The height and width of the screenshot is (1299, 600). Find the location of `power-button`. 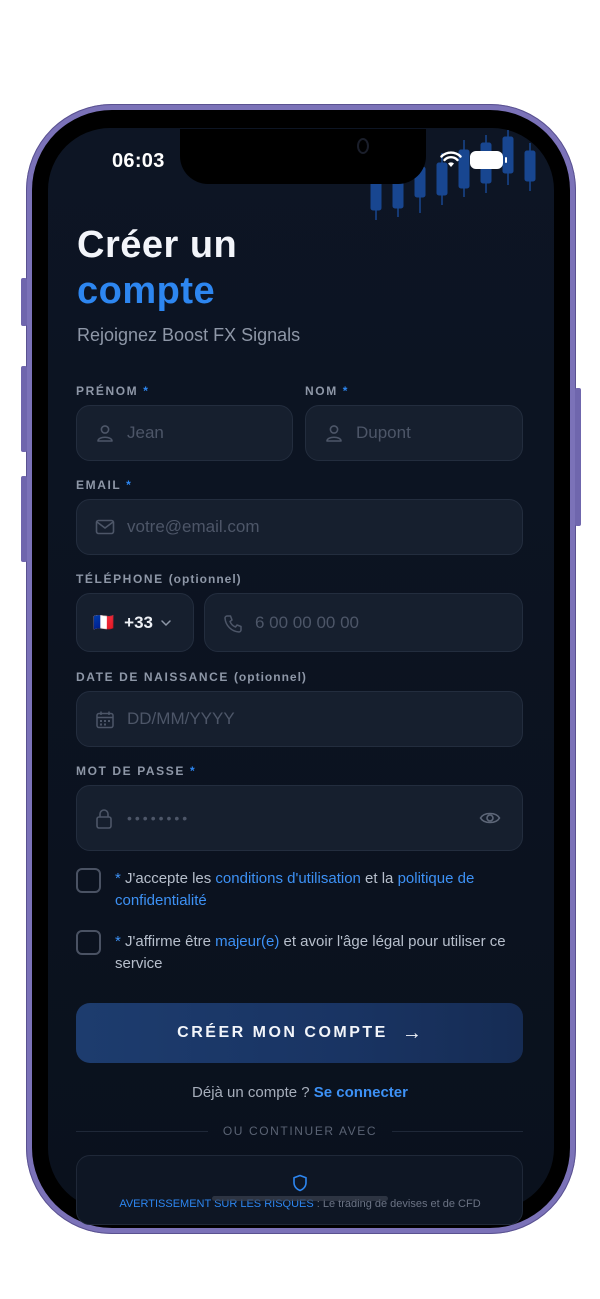

power-button is located at coordinates (578, 457).